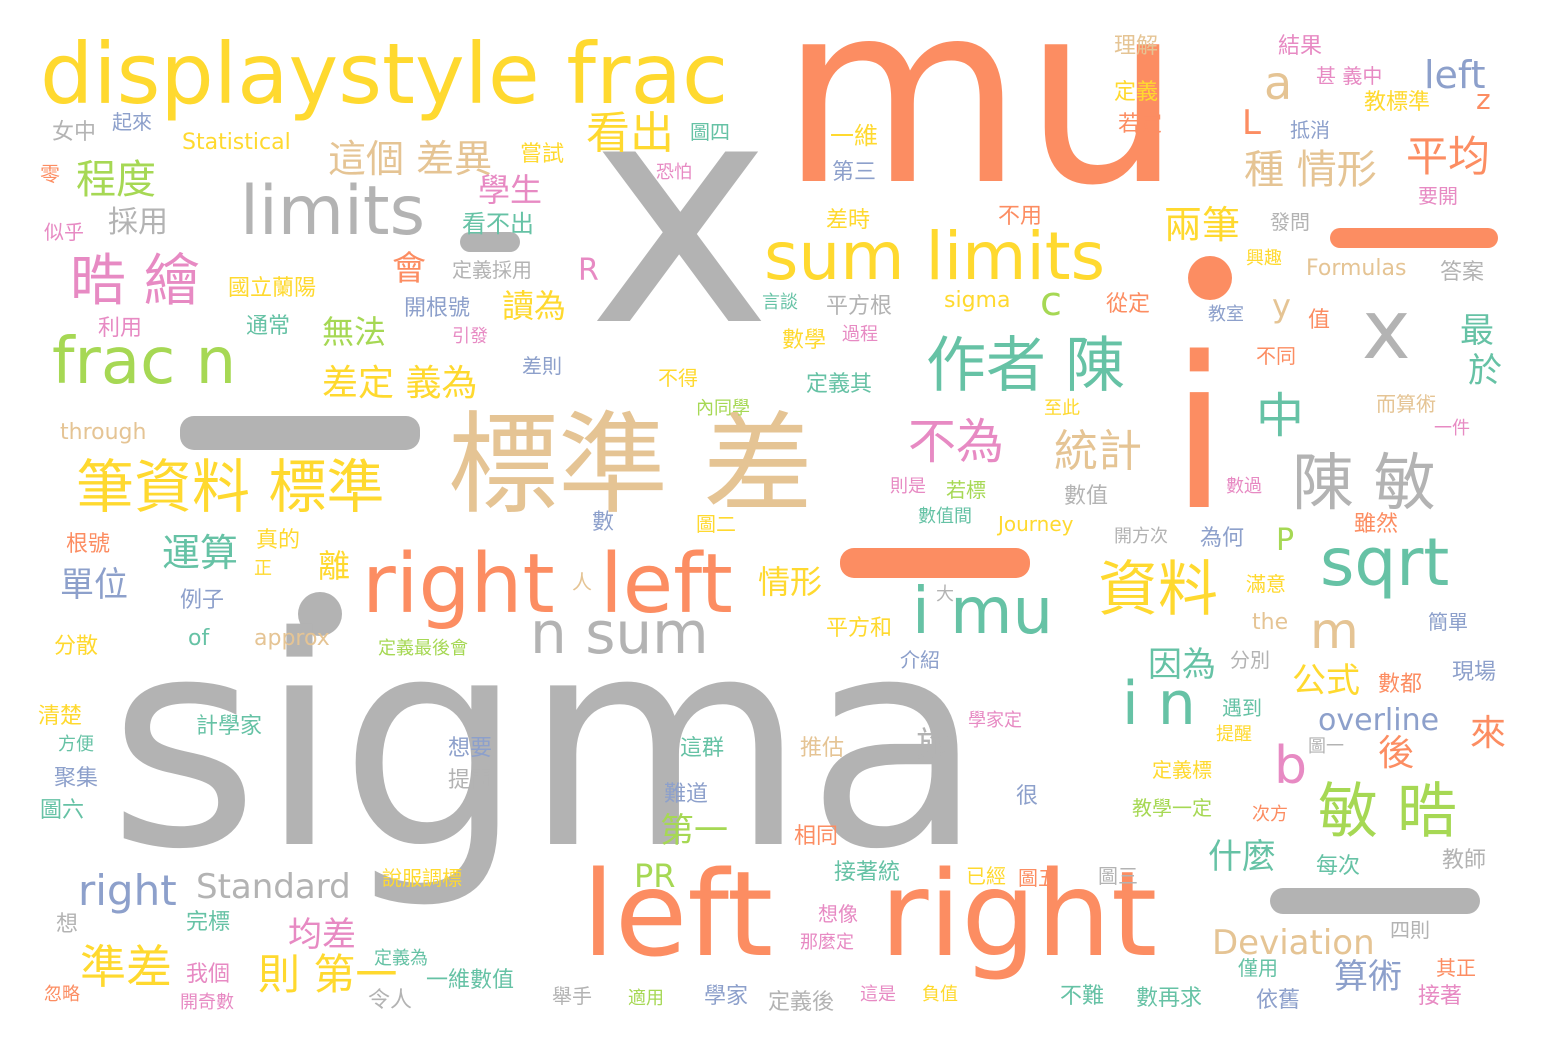 This screenshot has width=1548, height=1052. What do you see at coordinates (1210, 278) in the screenshot?
I see `i-dot` at bounding box center [1210, 278].